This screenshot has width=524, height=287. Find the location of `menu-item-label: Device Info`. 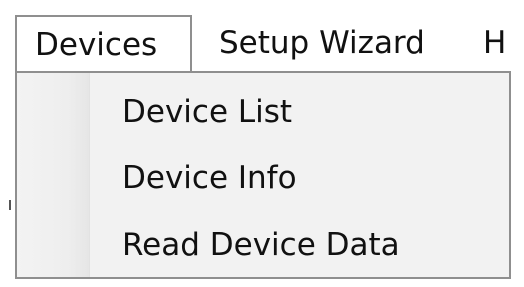

menu-item-label: Device Info is located at coordinates (209, 178).